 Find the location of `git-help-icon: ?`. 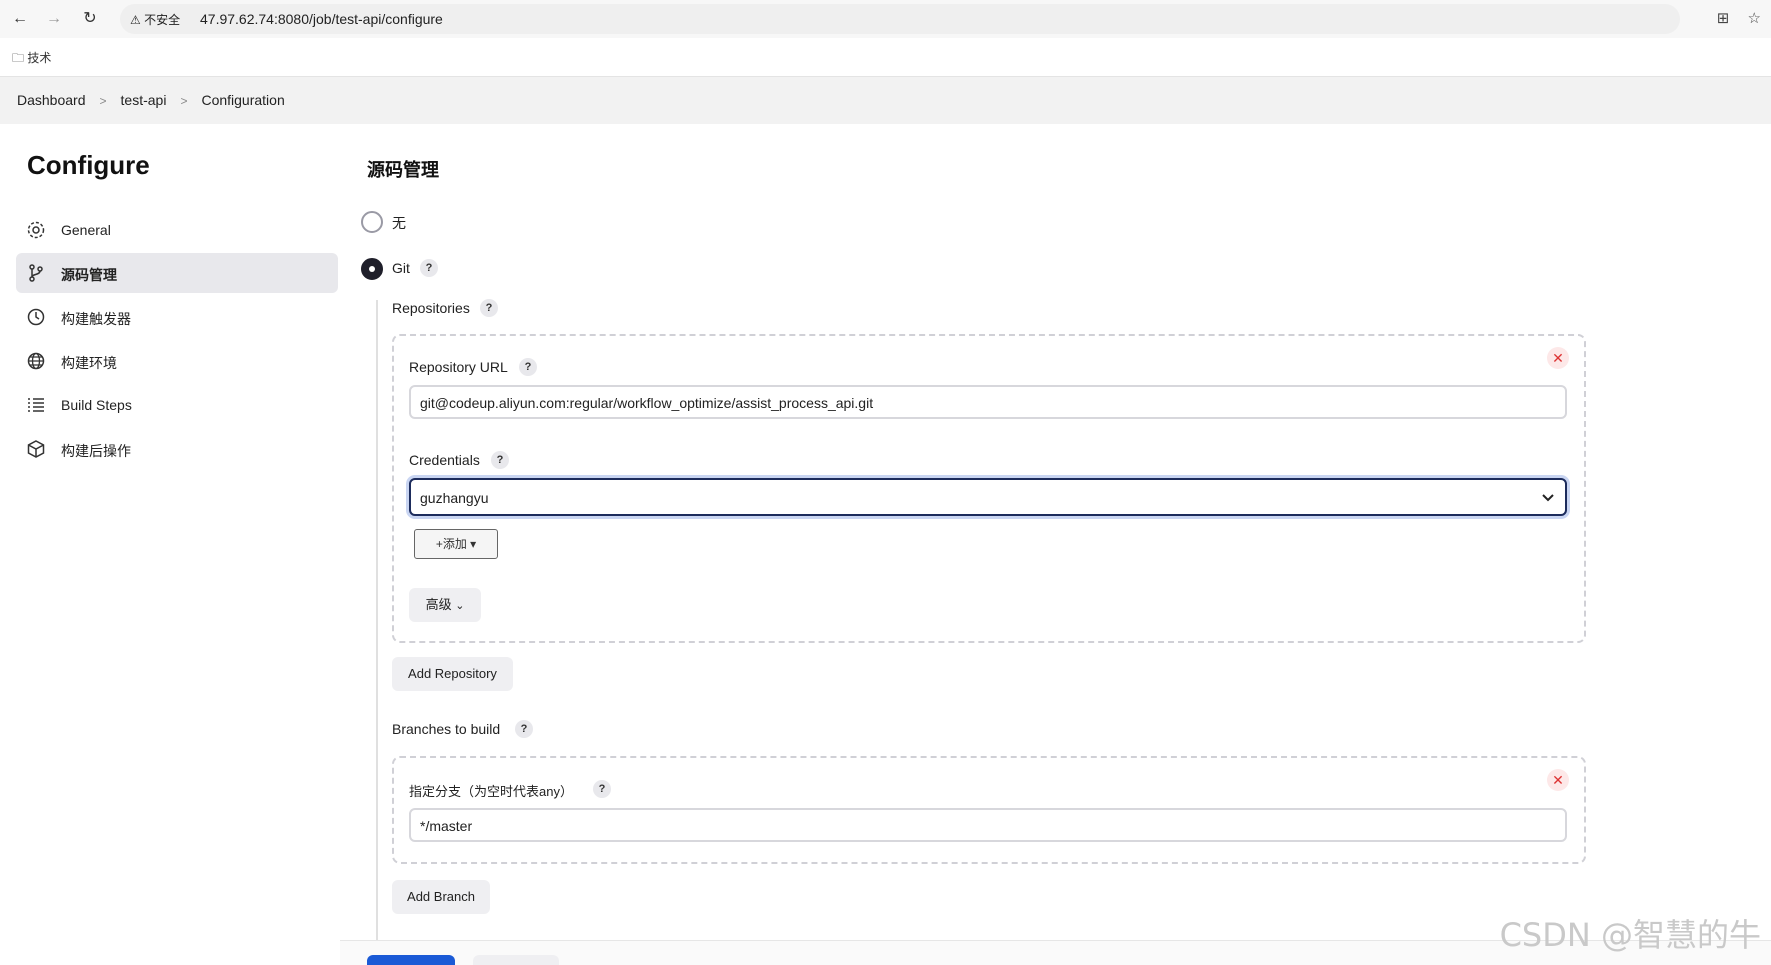

git-help-icon: ? is located at coordinates (429, 268).